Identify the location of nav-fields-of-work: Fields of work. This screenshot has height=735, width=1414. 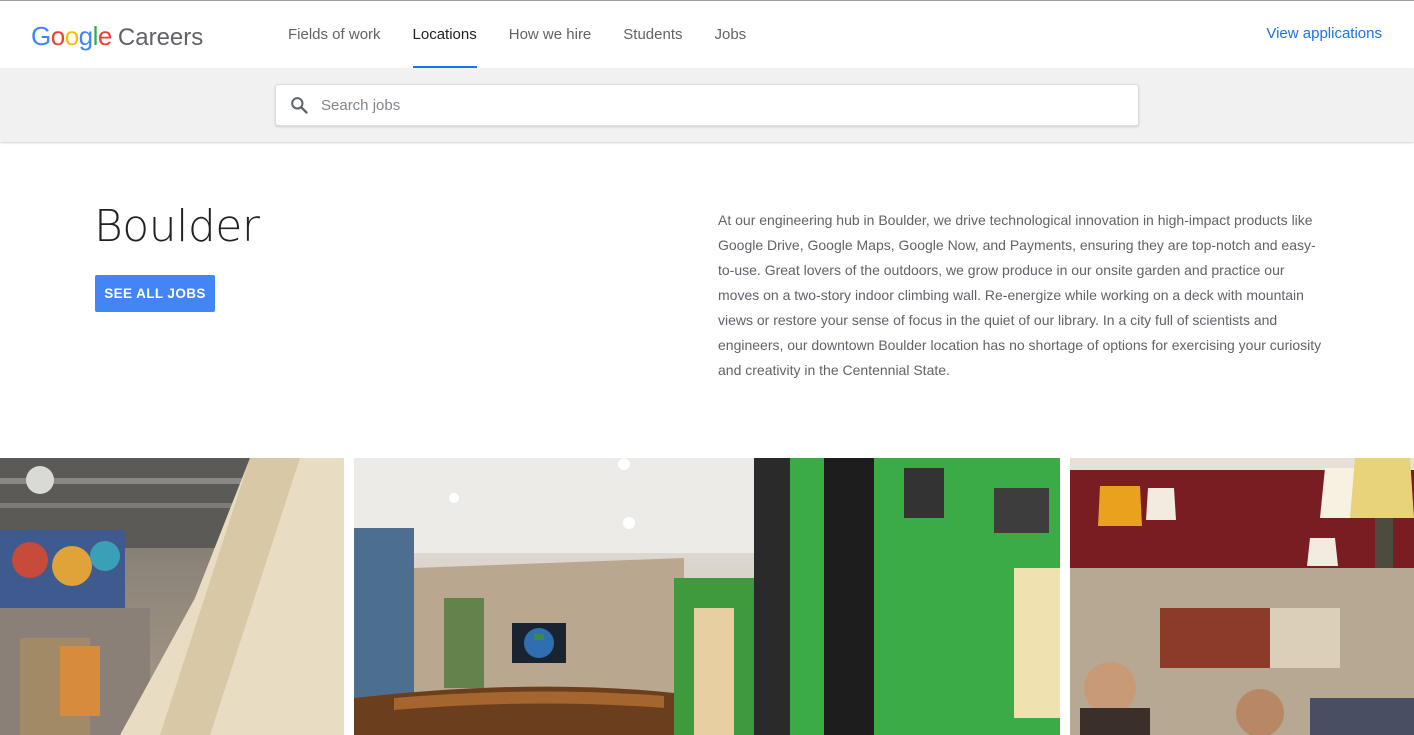
(334, 34).